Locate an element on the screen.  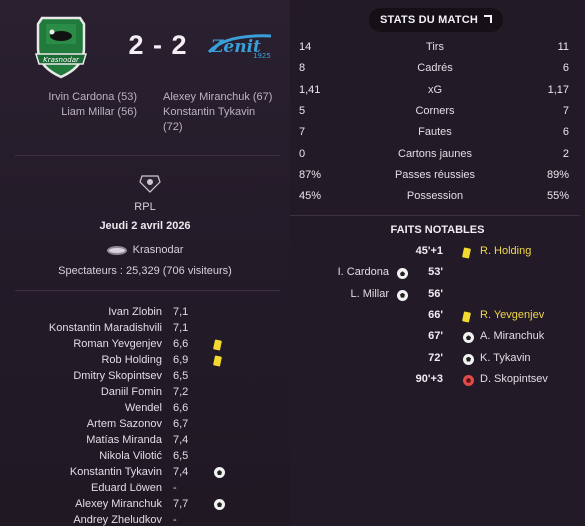
key-event-row: I. Cardona 53' is located at coordinates (437, 272).